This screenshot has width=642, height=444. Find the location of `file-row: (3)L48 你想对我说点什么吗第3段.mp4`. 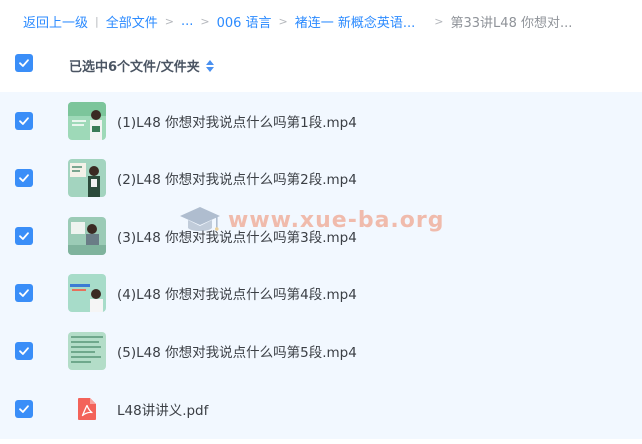

file-row: (3)L48 你想对我说点什么吗第3段.mp4 is located at coordinates (321, 236).